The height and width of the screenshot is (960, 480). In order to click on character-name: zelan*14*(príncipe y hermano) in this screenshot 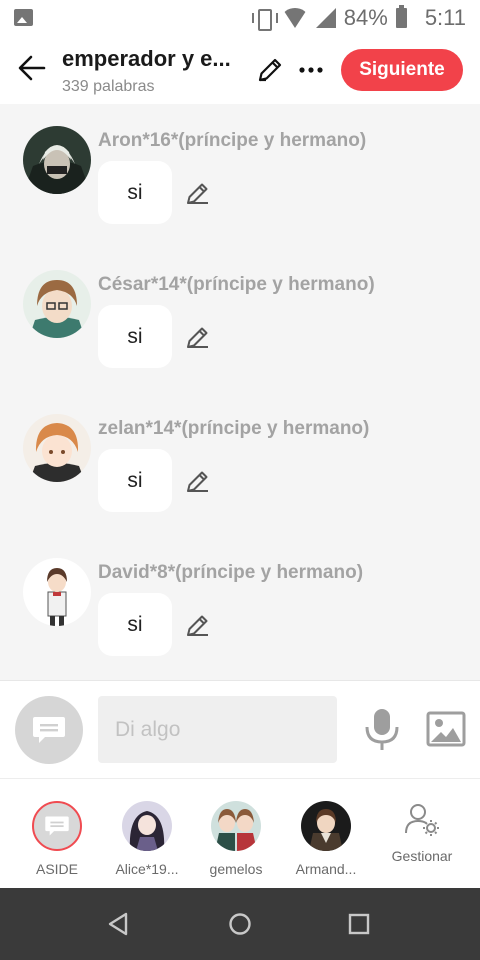, I will do `click(234, 428)`.